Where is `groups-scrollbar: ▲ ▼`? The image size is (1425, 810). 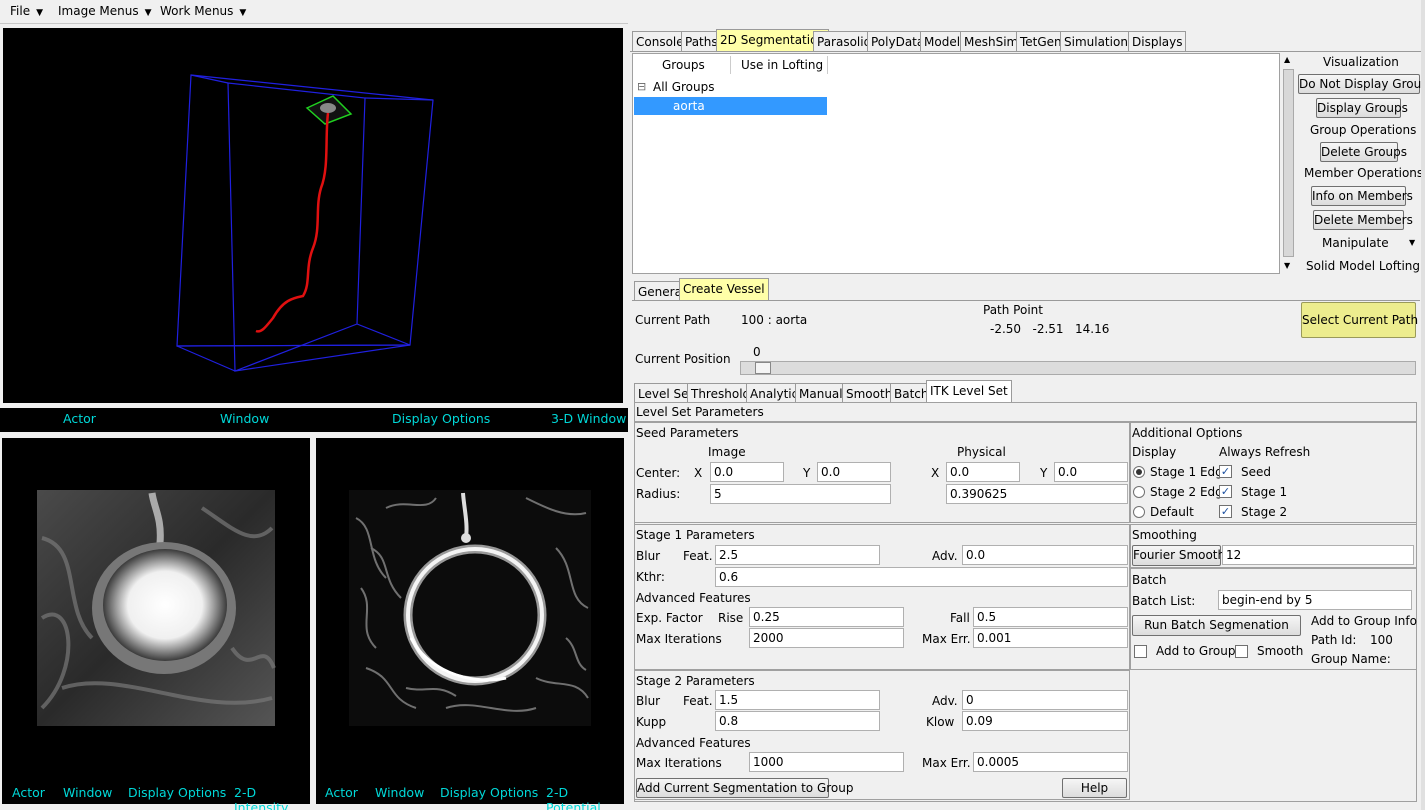
groups-scrollbar: ▲ ▼ is located at coordinates (1288, 163).